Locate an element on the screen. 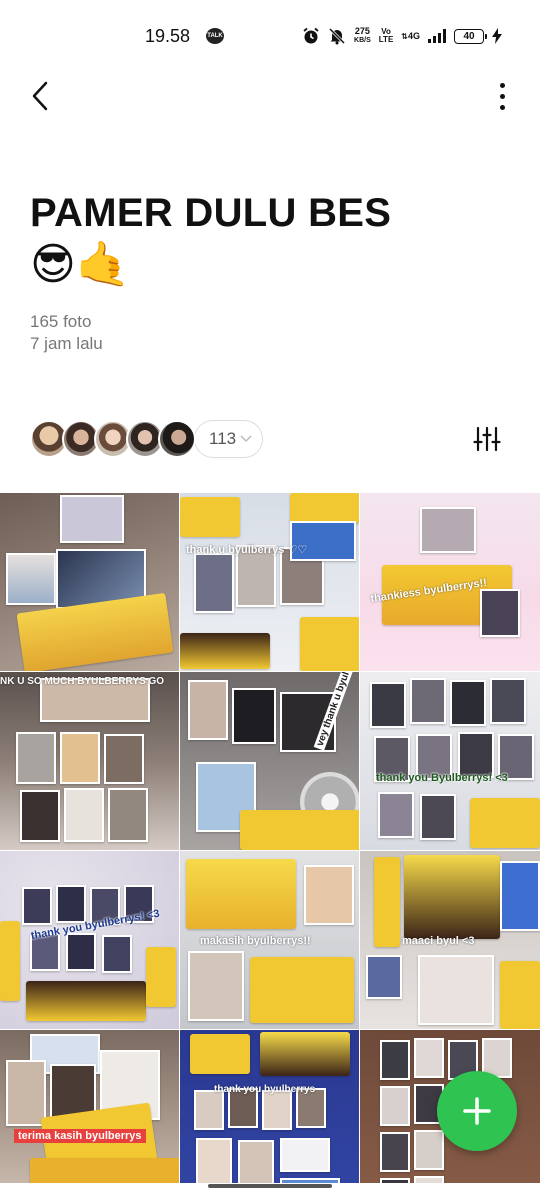  photo-thumbnail: thank you byulberrys is located at coordinates (269, 1106).